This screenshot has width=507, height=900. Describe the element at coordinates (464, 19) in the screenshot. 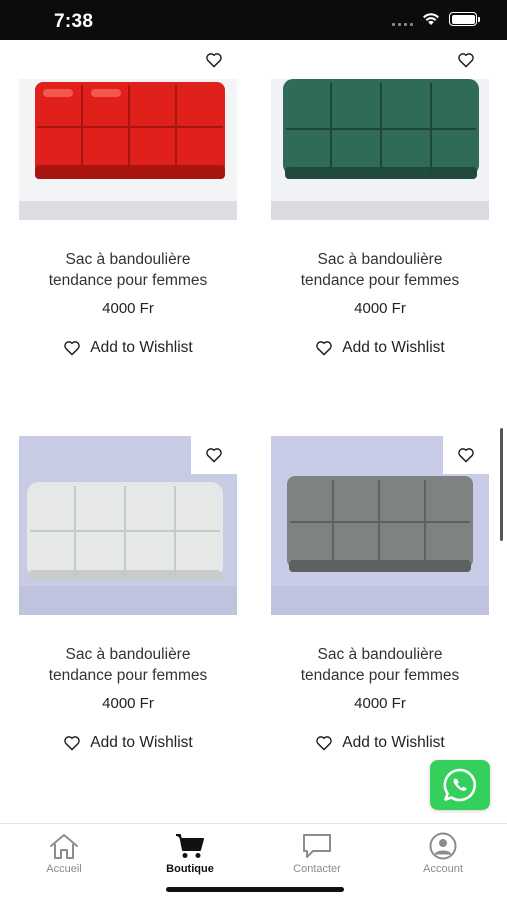

I see `battery-icon` at that location.